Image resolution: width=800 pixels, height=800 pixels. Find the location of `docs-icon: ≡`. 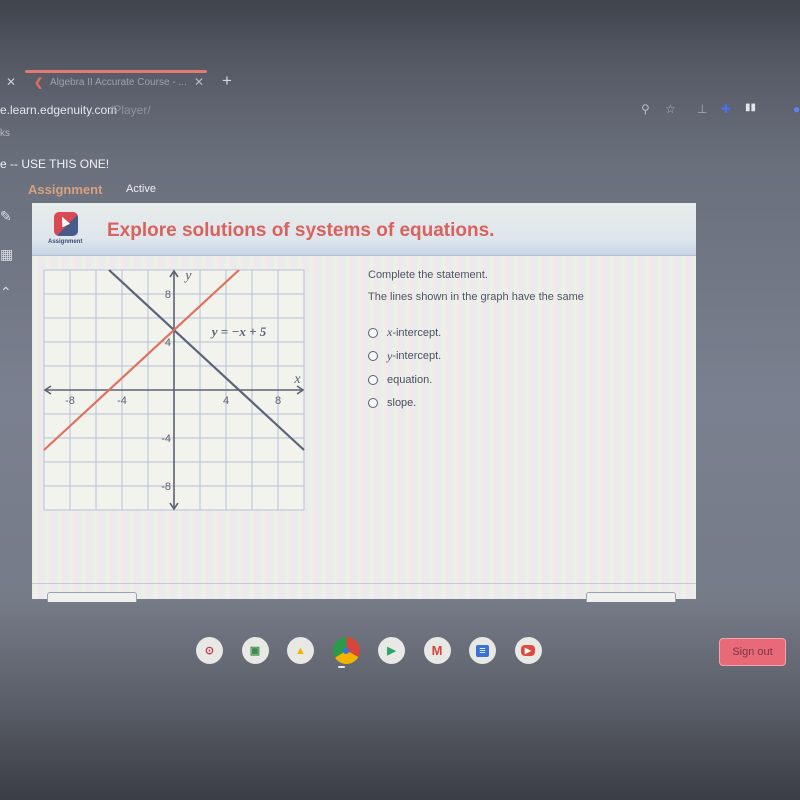

docs-icon: ≡ is located at coordinates (482, 650).